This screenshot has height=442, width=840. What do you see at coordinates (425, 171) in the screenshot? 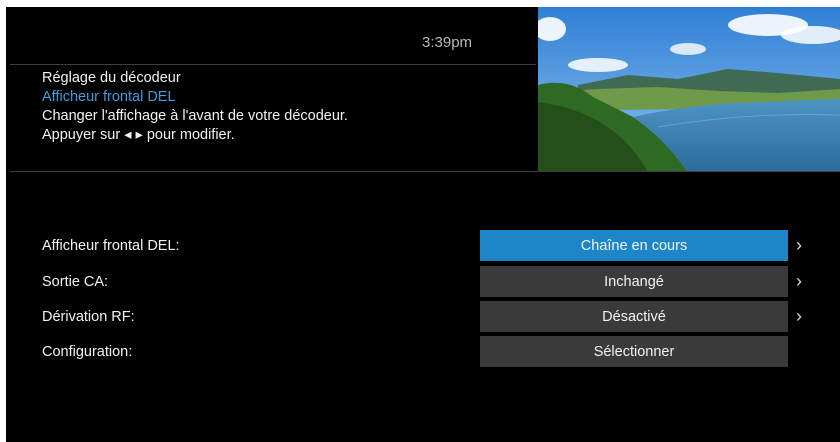
I see `header-bottom-divider` at bounding box center [425, 171].